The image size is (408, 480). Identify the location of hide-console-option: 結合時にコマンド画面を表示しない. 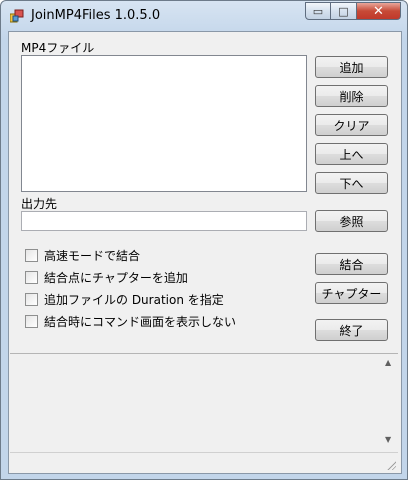
(130, 321).